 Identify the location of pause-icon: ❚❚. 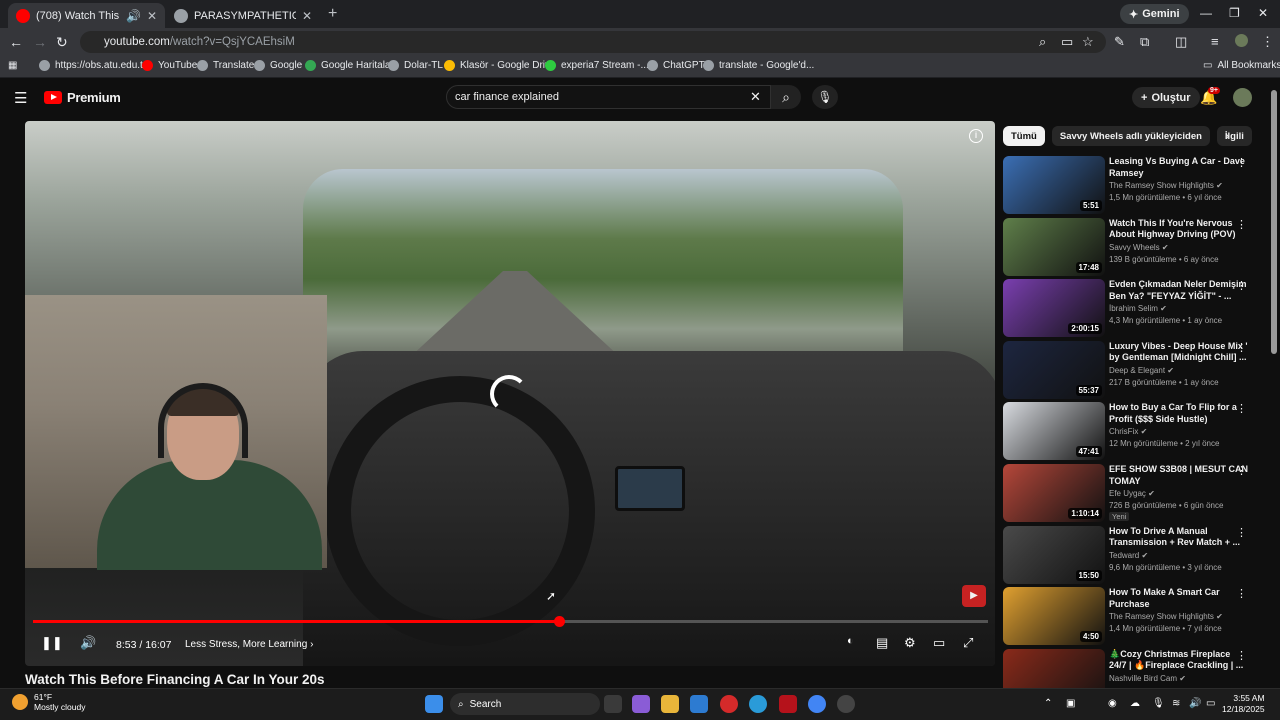
(52, 643).